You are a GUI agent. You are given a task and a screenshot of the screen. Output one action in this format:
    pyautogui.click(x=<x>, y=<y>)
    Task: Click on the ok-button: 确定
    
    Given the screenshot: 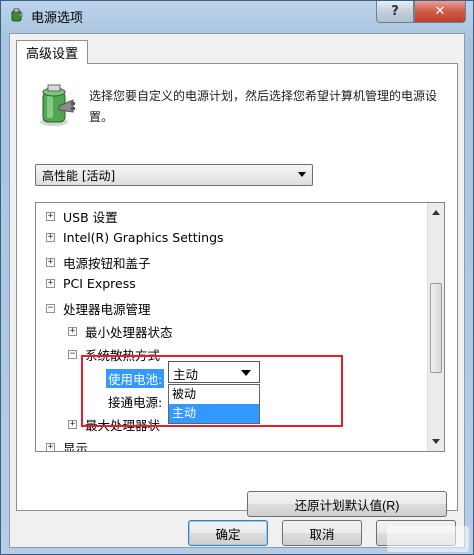 What is the action you would take?
    pyautogui.click(x=228, y=533)
    